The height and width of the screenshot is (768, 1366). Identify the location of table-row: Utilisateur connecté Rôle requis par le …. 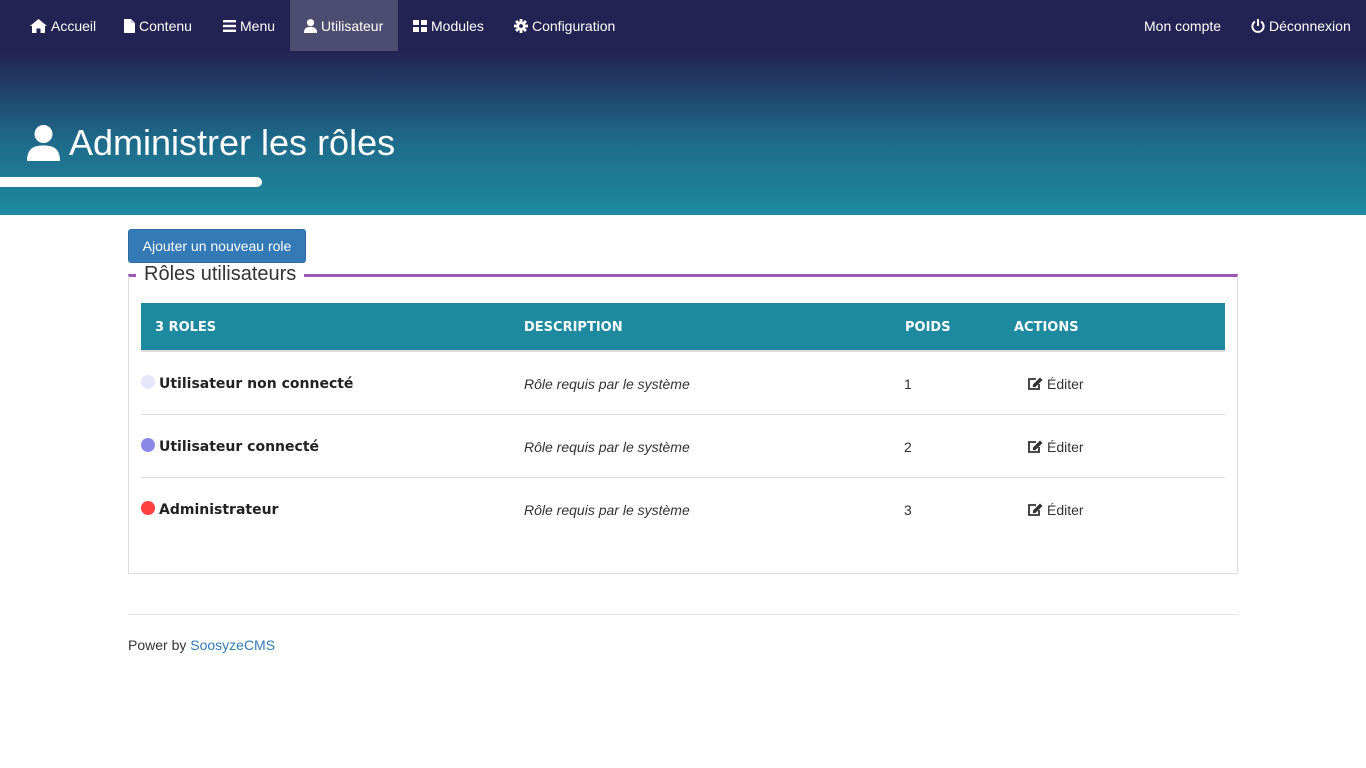
(683, 446).